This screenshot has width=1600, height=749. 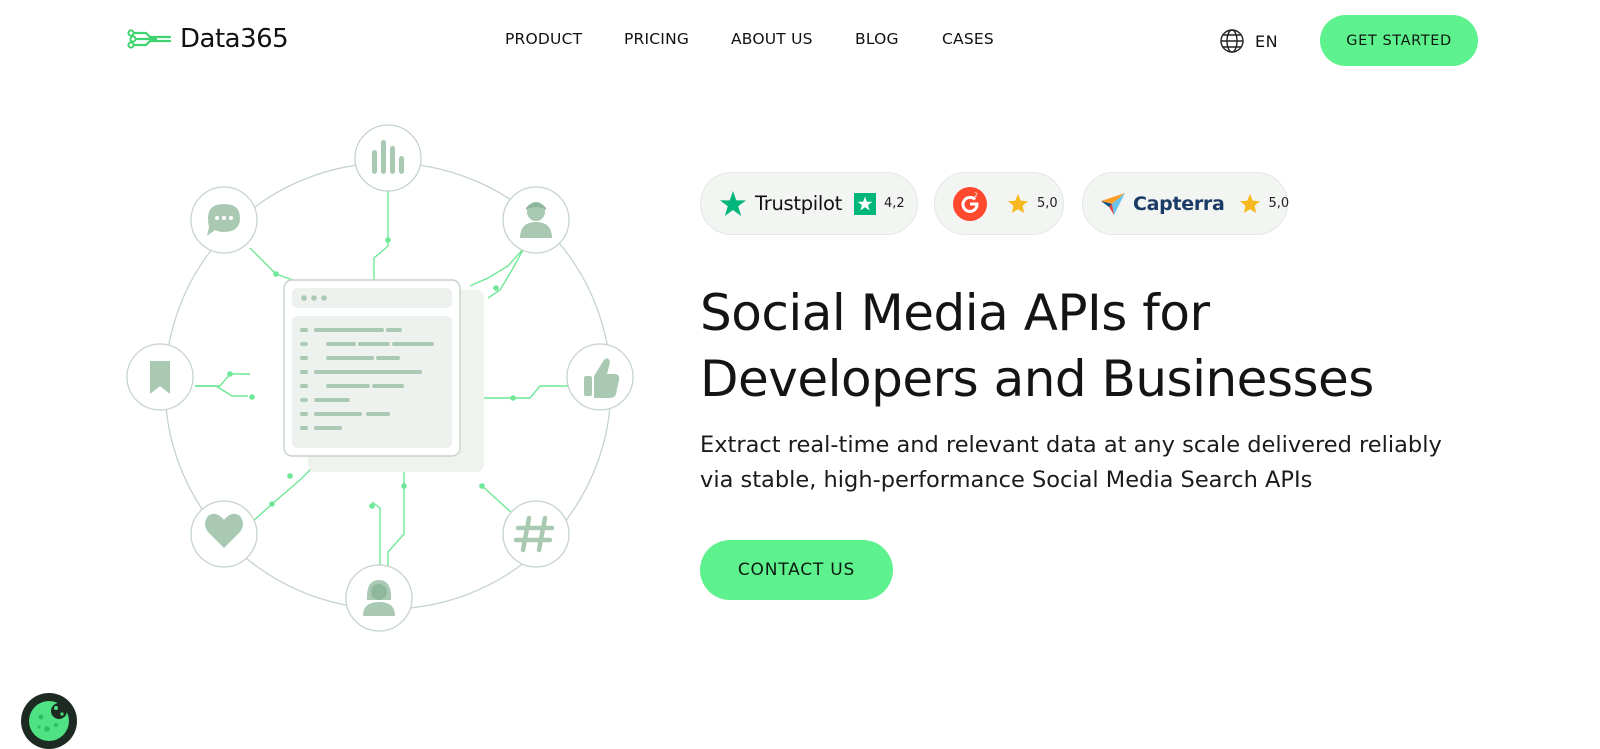 I want to click on g2-logo-icon: 2, so click(x=970, y=203).